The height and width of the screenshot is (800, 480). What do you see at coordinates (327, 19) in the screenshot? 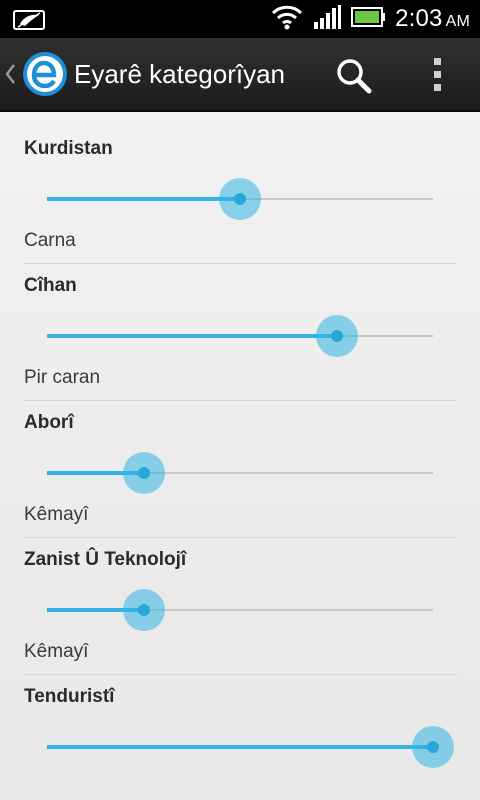
I see `signal-icon` at bounding box center [327, 19].